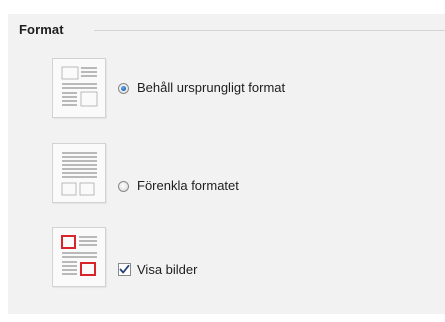 The image size is (445, 322). What do you see at coordinates (123, 186) in the screenshot?
I see `simplify-format-radio` at bounding box center [123, 186].